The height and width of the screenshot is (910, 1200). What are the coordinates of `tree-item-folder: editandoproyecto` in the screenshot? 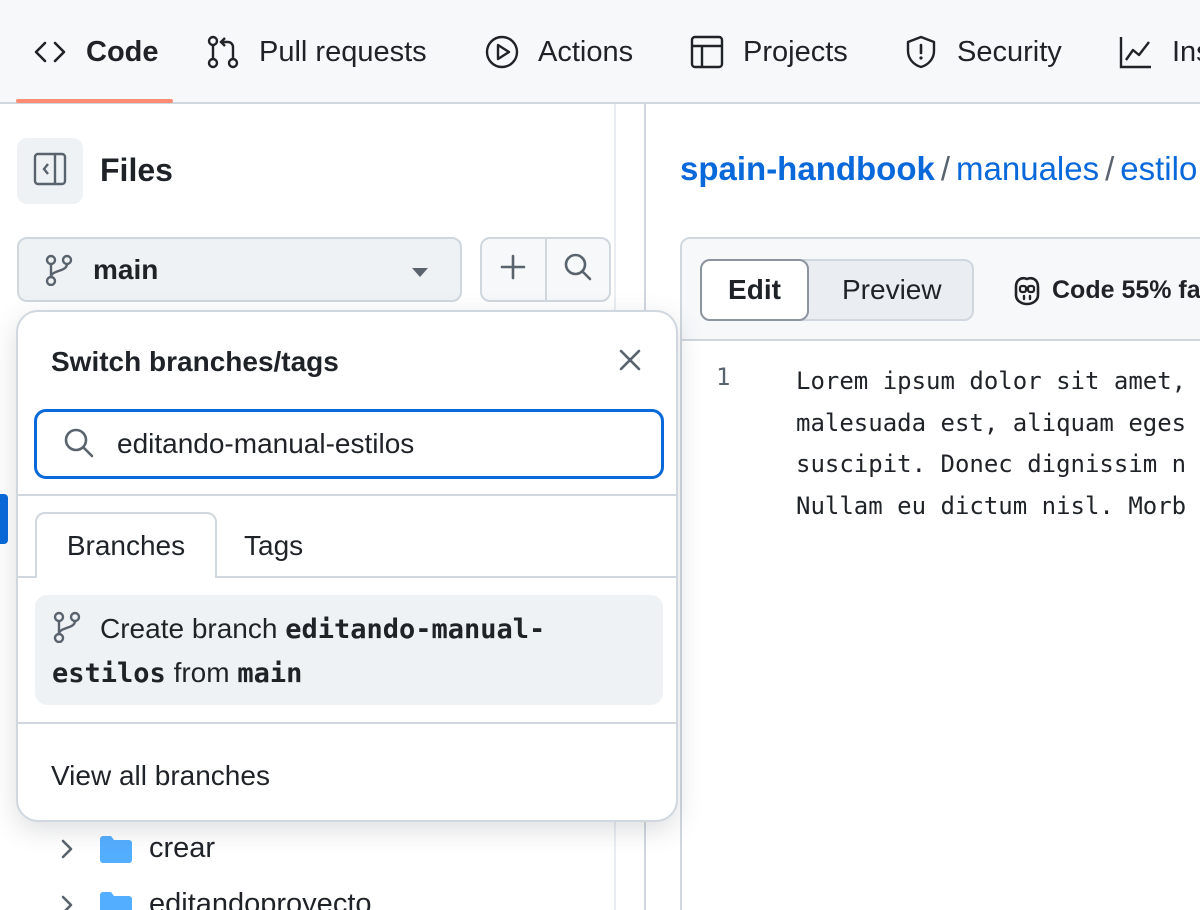 It's located at (213, 899).